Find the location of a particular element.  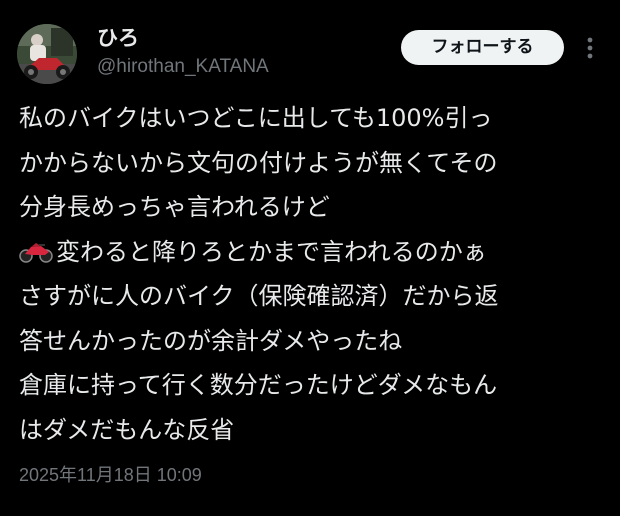

post-line: 答せんかったのが余計ダメやったね is located at coordinates (211, 340).